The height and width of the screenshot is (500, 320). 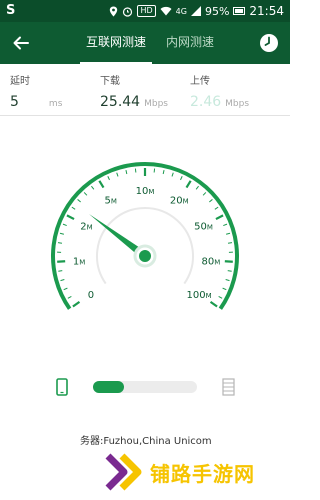 I want to click on server-icon, so click(x=228, y=387).